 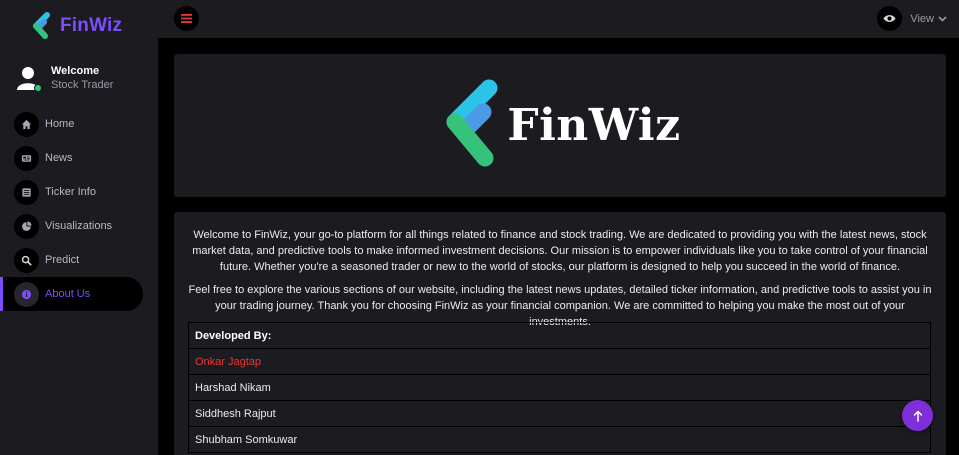 I want to click on user-role: Stock Trader, so click(x=82, y=85).